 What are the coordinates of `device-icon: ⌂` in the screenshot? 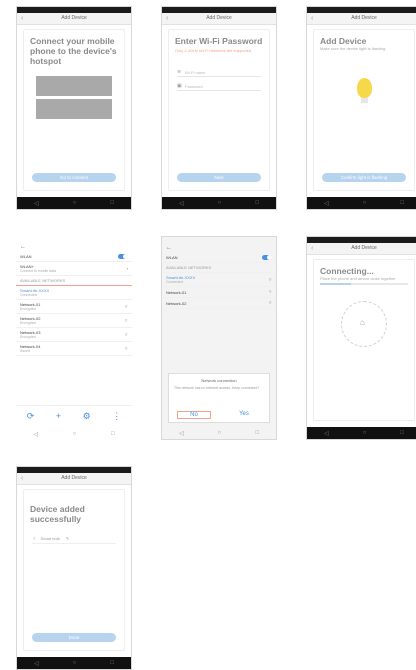 It's located at (362, 322).